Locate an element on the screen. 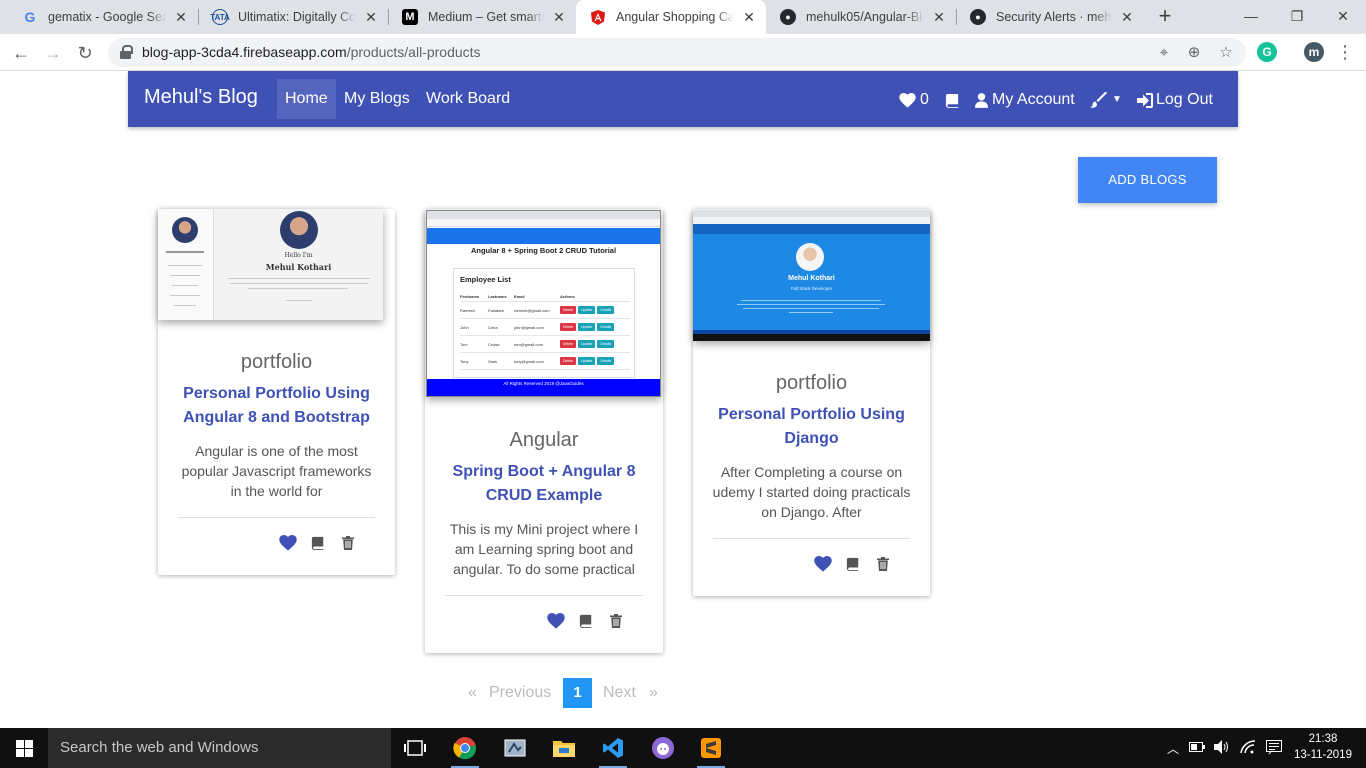  thumb-action-button: Details is located at coordinates (606, 310).